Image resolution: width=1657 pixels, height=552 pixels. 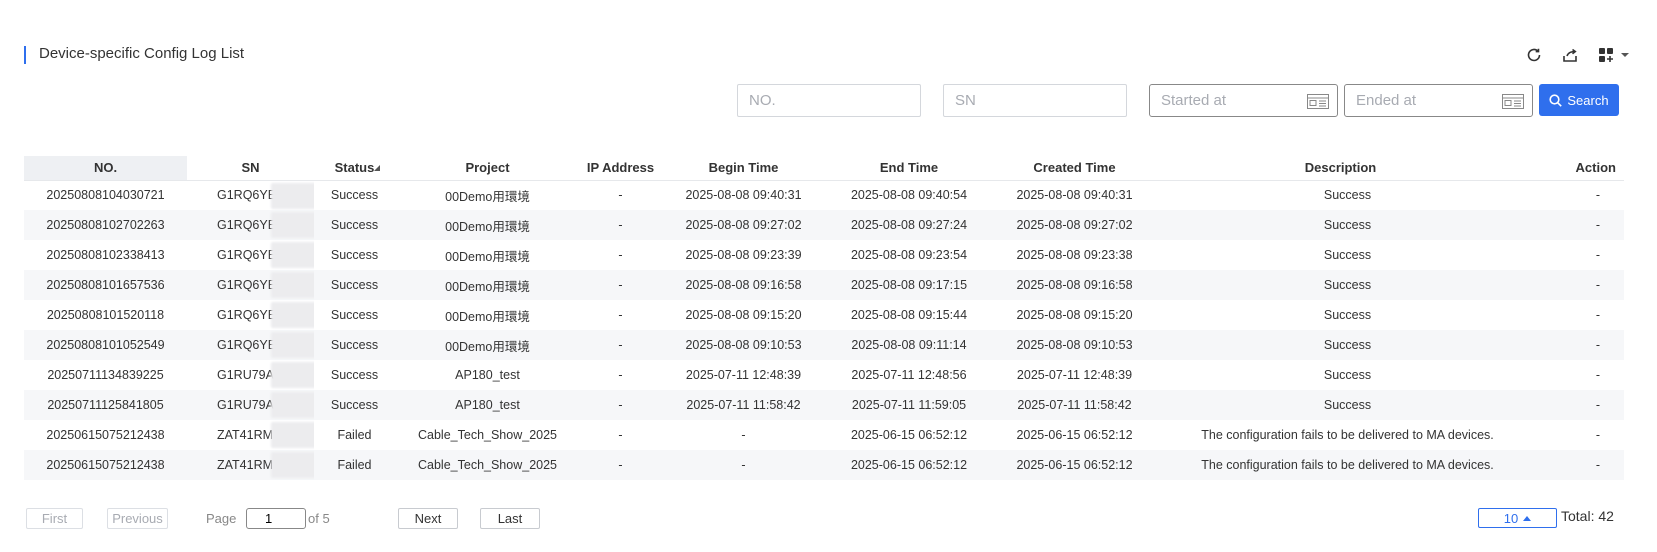 What do you see at coordinates (105, 168) in the screenshot?
I see `column-header-no: NO.` at bounding box center [105, 168].